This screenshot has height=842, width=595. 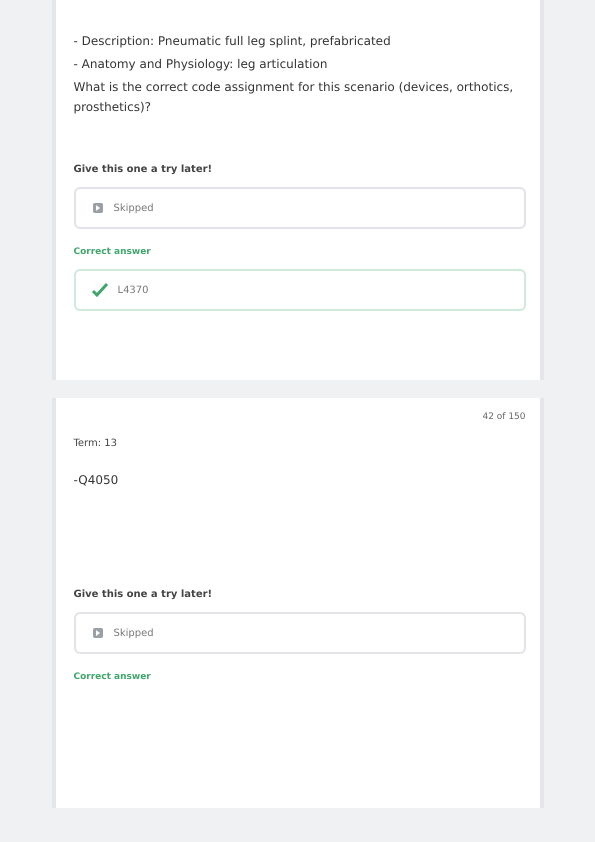 I want to click on checkmark-icon, so click(x=100, y=290).